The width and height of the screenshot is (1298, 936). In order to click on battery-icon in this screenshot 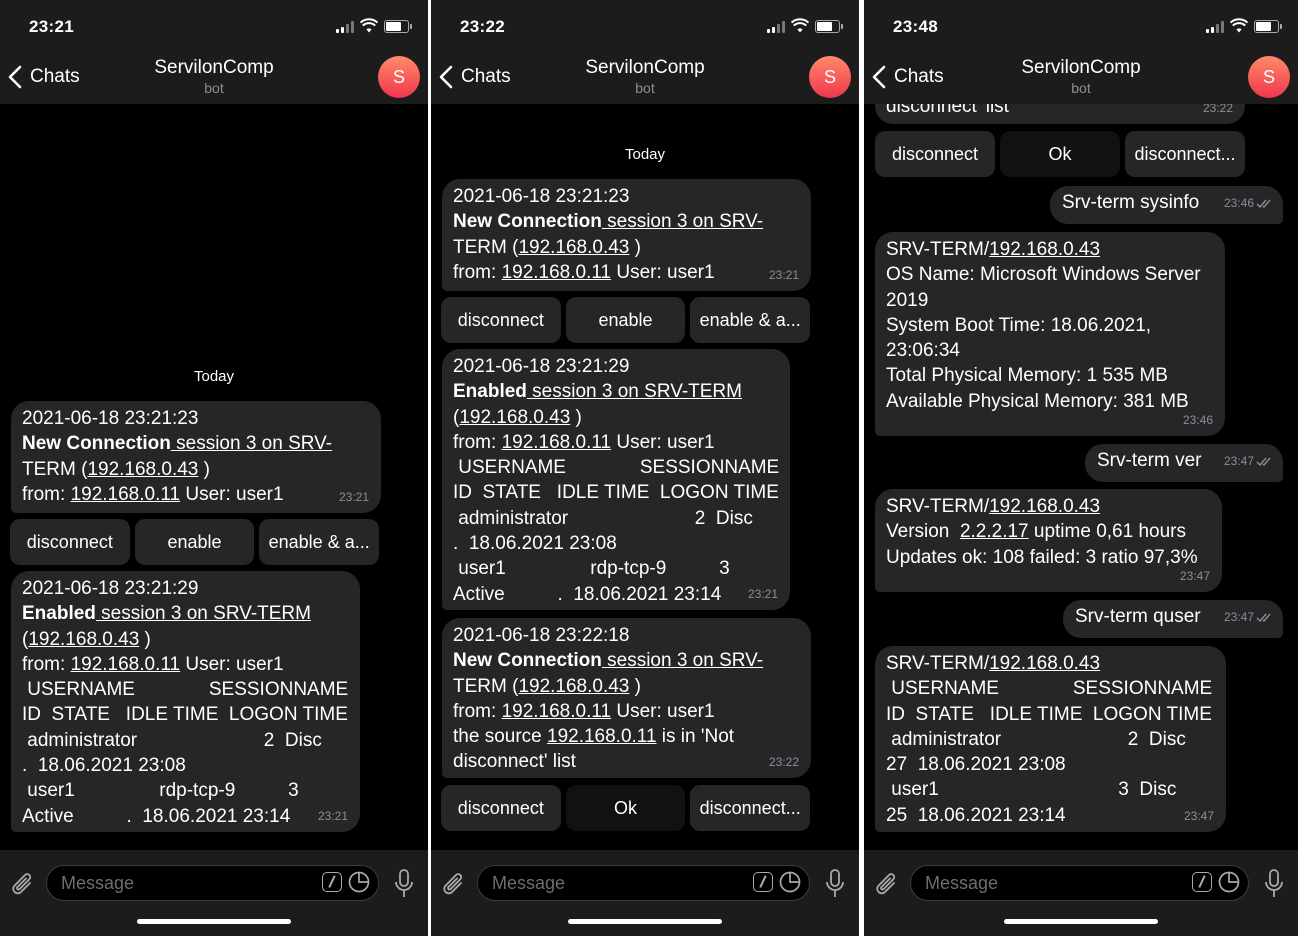, I will do `click(1268, 26)`.